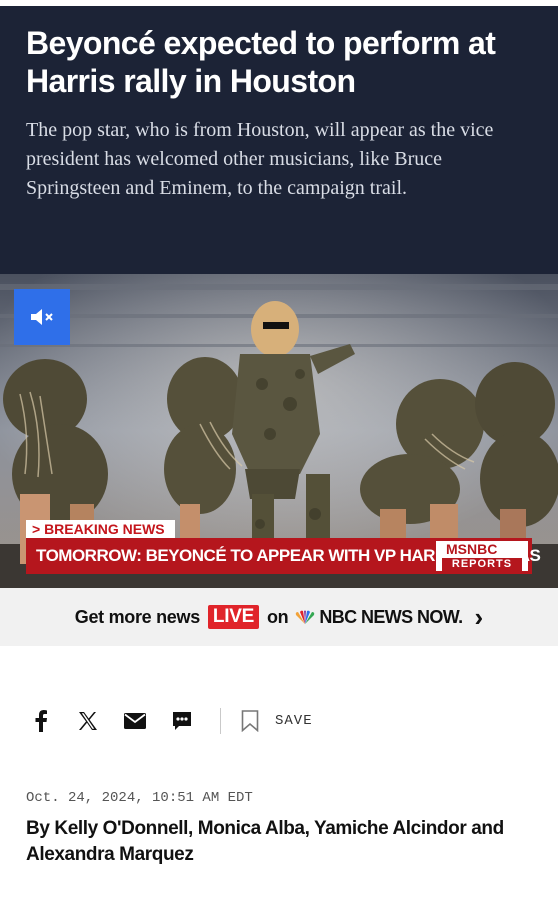 The image size is (558, 900). I want to click on network-sub: REPORTS, so click(482, 564).